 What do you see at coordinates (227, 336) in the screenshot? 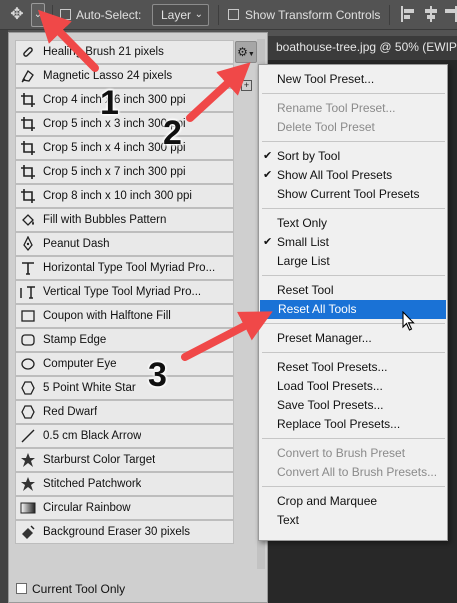
I see `arrow-to-reset-all-tools` at bounding box center [227, 336].